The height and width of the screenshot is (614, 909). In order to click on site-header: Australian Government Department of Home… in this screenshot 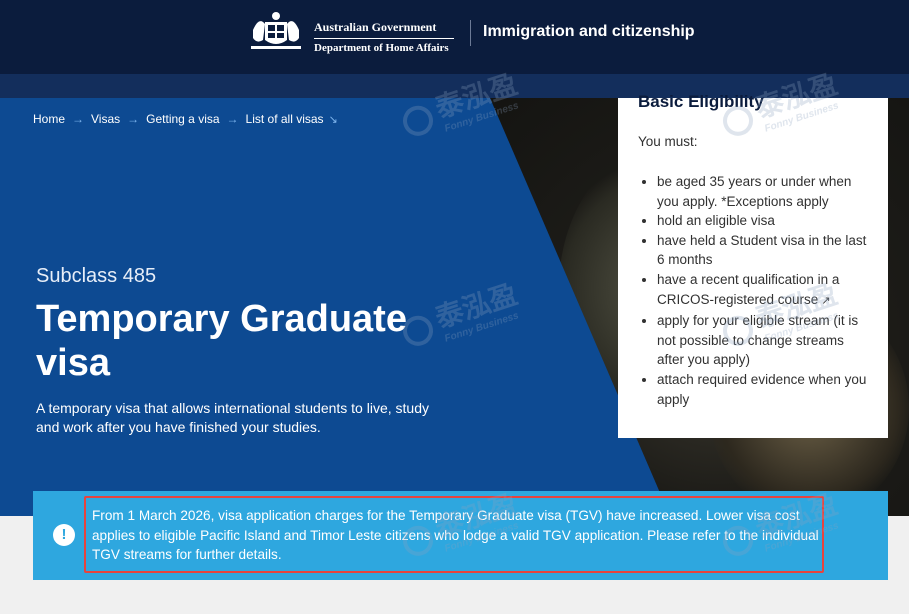, I will do `click(454, 37)`.